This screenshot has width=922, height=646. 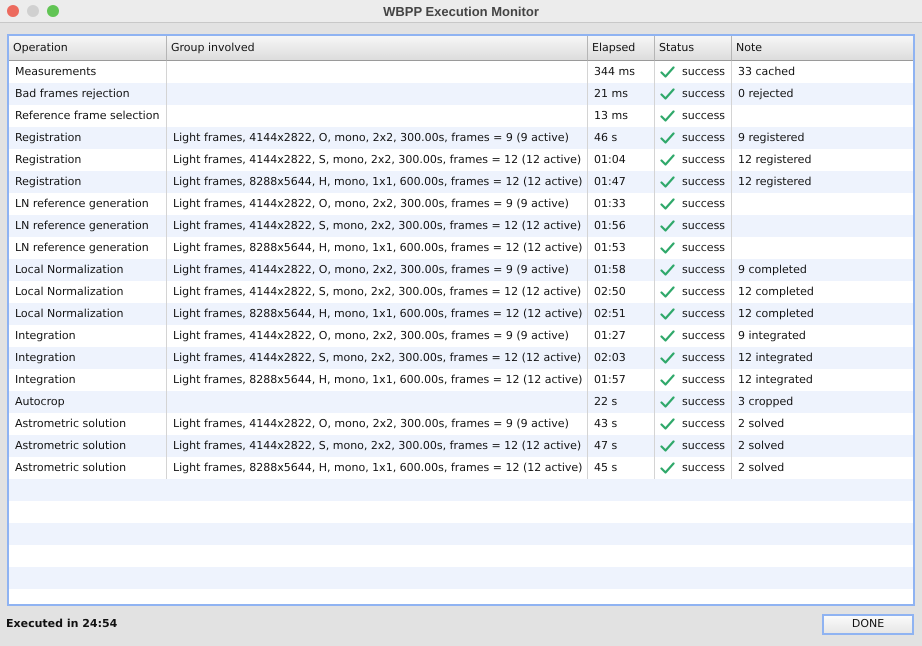 What do you see at coordinates (771, 138) in the screenshot?
I see `note-cell-text: 9 registered` at bounding box center [771, 138].